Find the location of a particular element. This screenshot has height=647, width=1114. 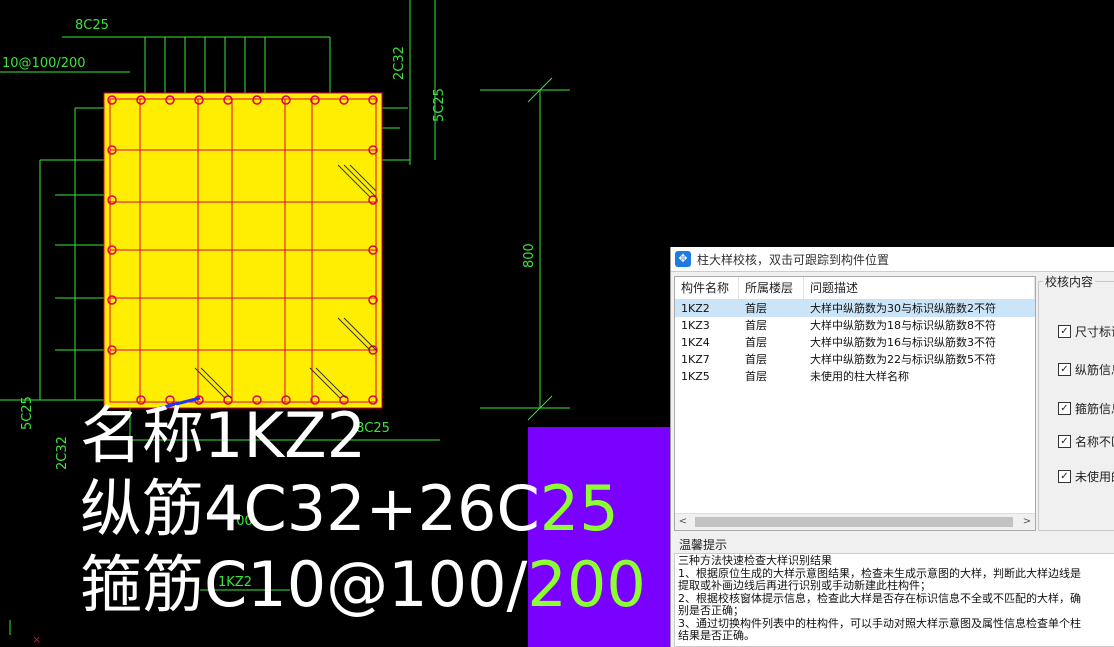

issue-desc: 大样中纵筋数为18与标识纵筋数8不符 is located at coordinates (903, 325).